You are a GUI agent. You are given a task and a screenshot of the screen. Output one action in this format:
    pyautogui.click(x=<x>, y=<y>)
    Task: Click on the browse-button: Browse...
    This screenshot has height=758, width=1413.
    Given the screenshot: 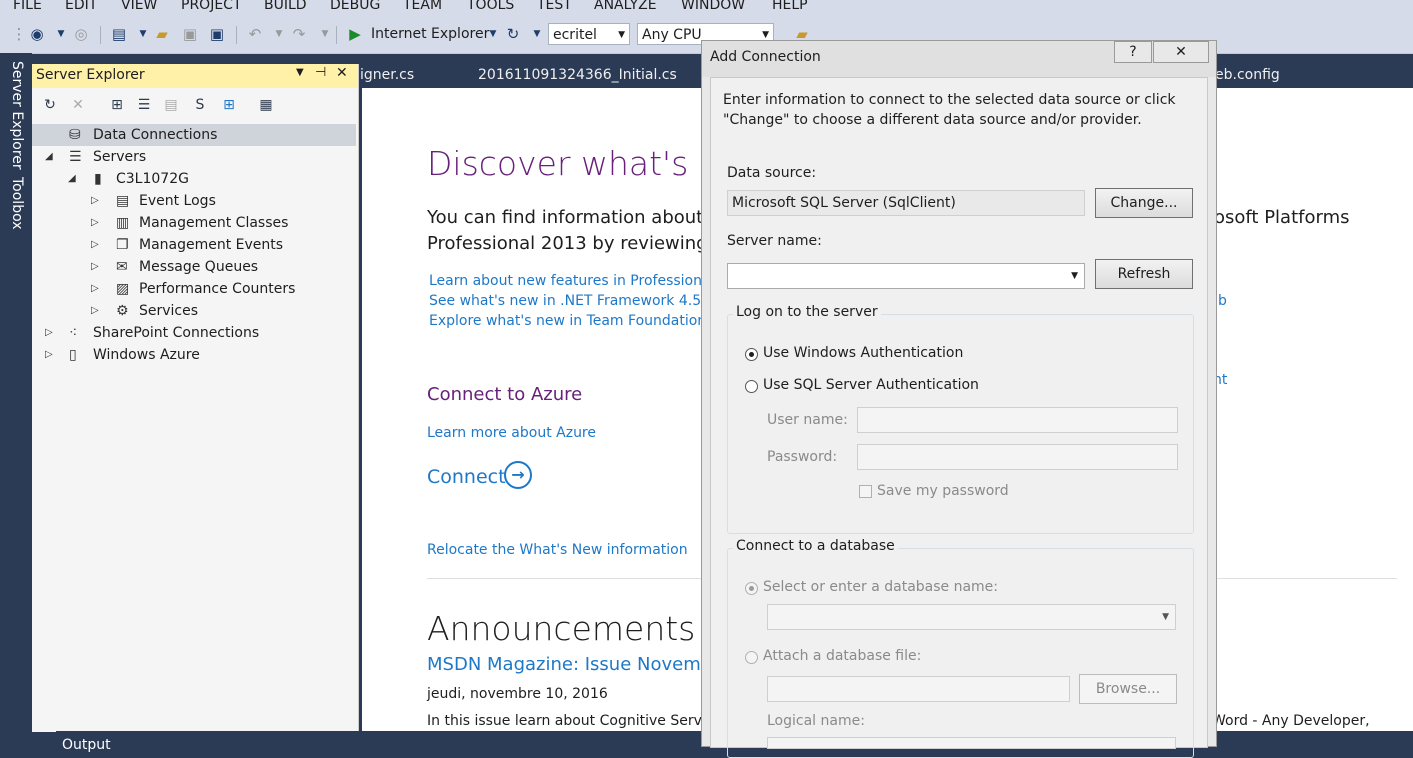 What is the action you would take?
    pyautogui.click(x=1128, y=689)
    